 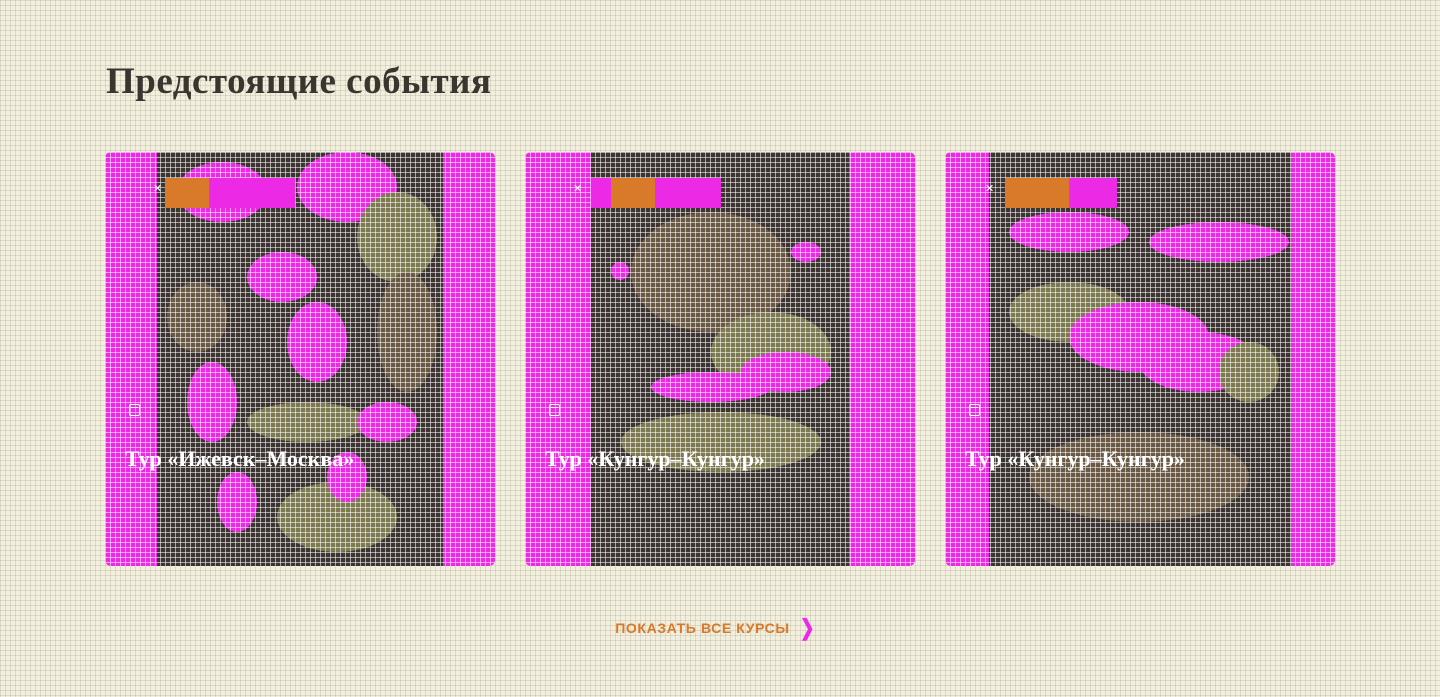 I want to click on show-all-container: ПОКАЗАТЬ ВСЕ КУРСЫ ❯, so click(x=720, y=628).